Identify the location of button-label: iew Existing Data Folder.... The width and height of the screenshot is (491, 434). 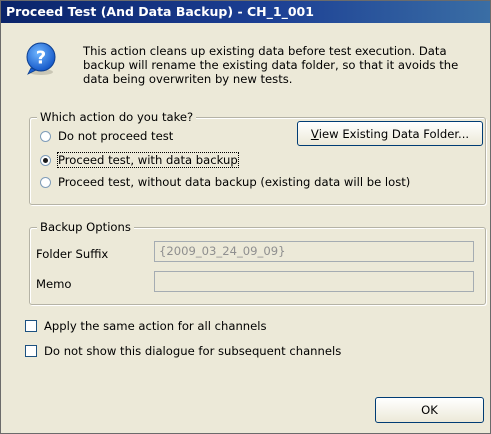
(394, 133).